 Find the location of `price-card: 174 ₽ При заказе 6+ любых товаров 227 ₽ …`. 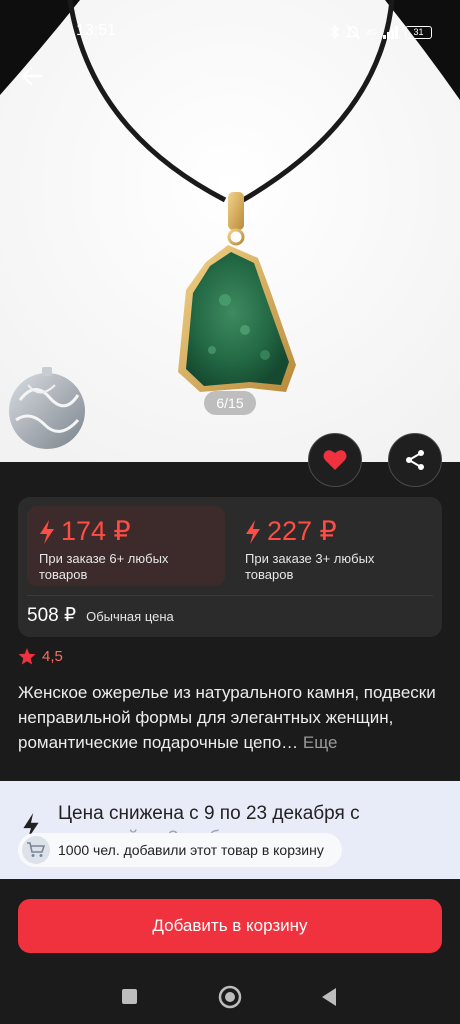

price-card: 174 ₽ При заказе 6+ любых товаров 227 ₽ … is located at coordinates (230, 567).